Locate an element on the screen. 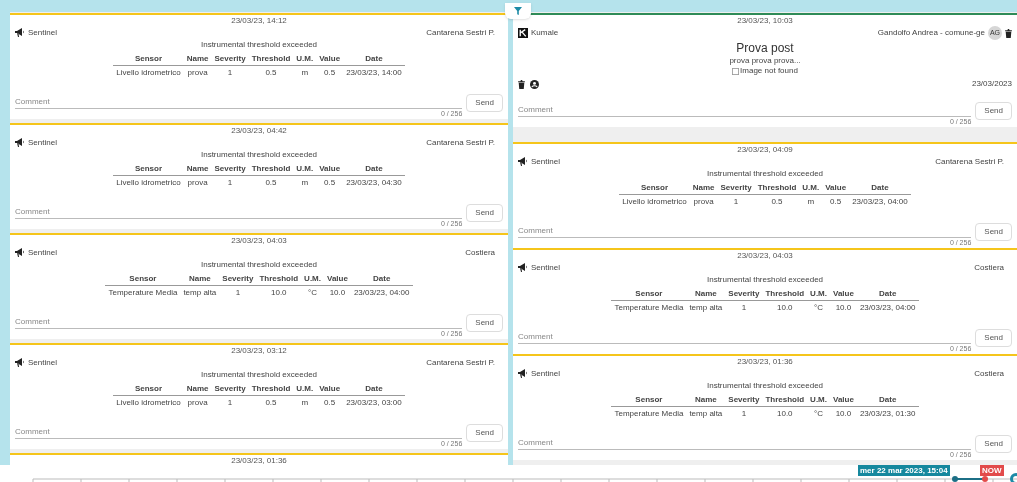 The width and height of the screenshot is (1017, 482). table-cell: 23/03/23, 01:30 is located at coordinates (887, 412).